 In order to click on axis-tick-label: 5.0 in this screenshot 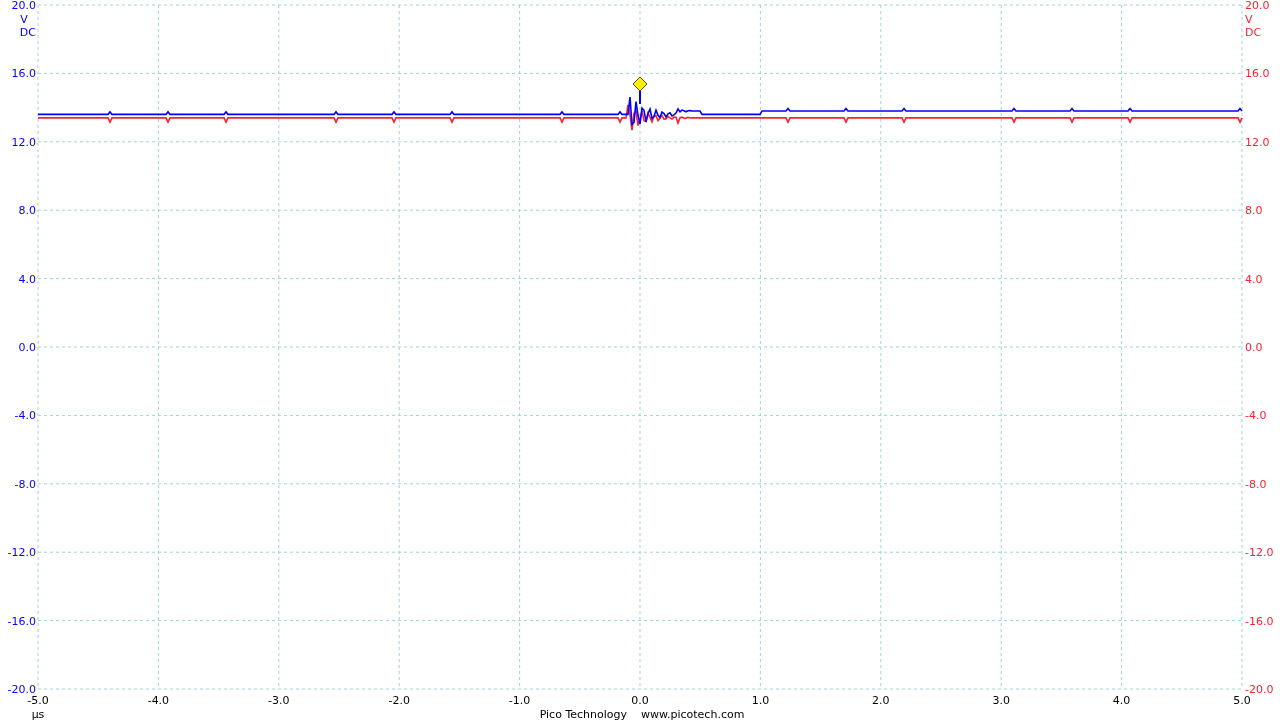, I will do `click(1242, 700)`.